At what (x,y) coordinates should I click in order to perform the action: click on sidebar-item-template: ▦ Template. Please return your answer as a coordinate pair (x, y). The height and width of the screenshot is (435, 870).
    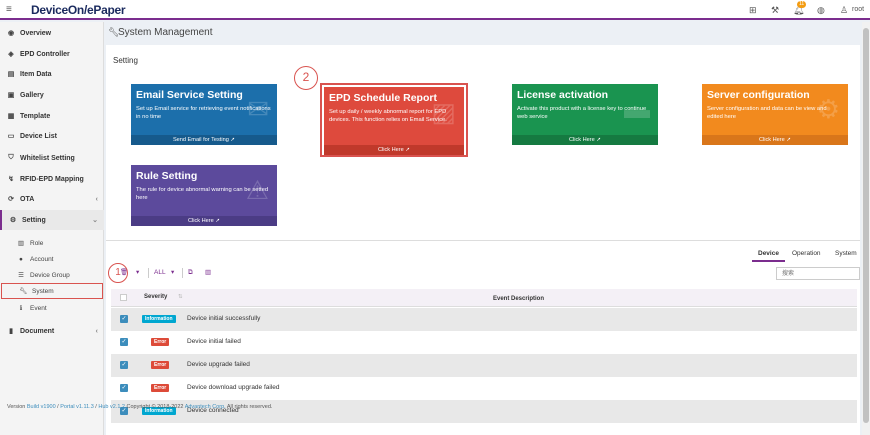
    Looking at the image, I should click on (52, 116).